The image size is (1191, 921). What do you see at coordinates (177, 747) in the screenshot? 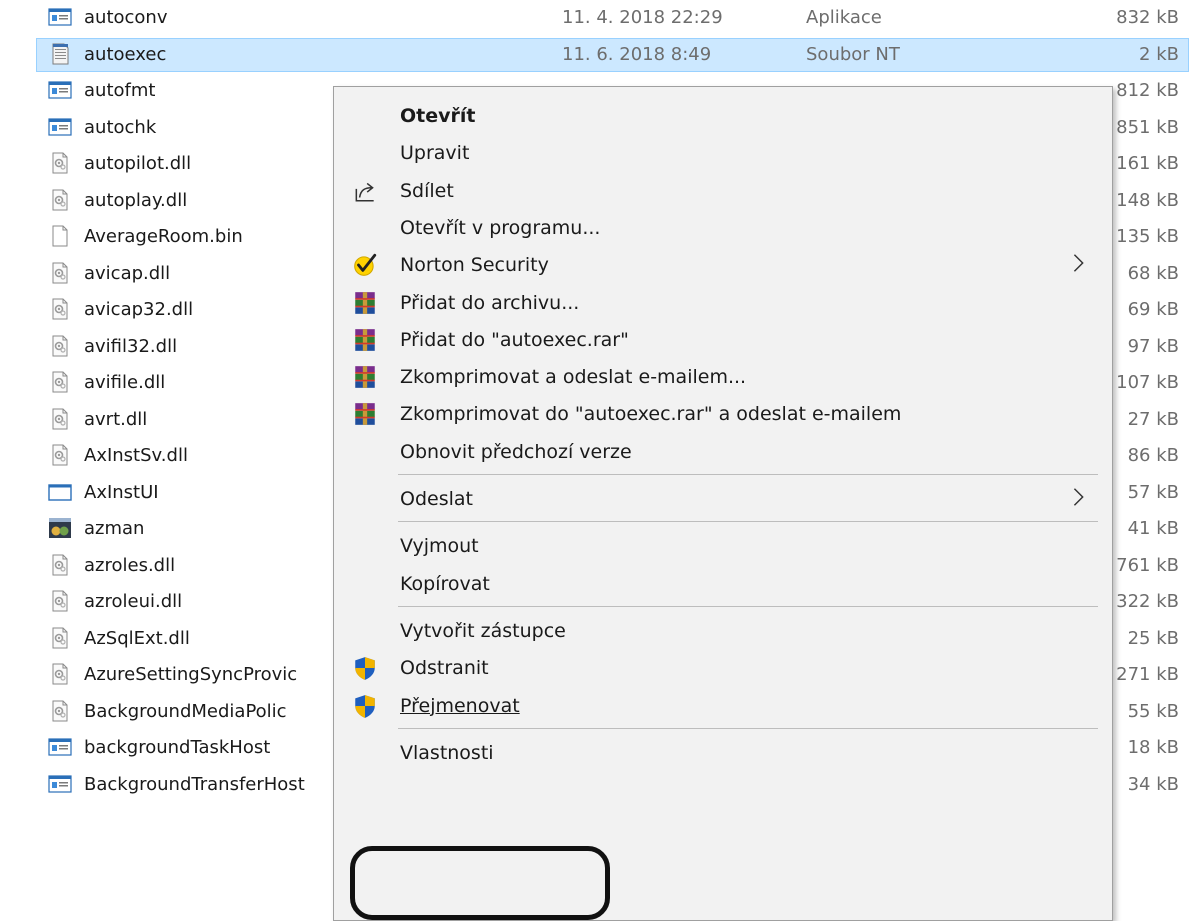
I see `file-name: backgroundTaskHost` at bounding box center [177, 747].